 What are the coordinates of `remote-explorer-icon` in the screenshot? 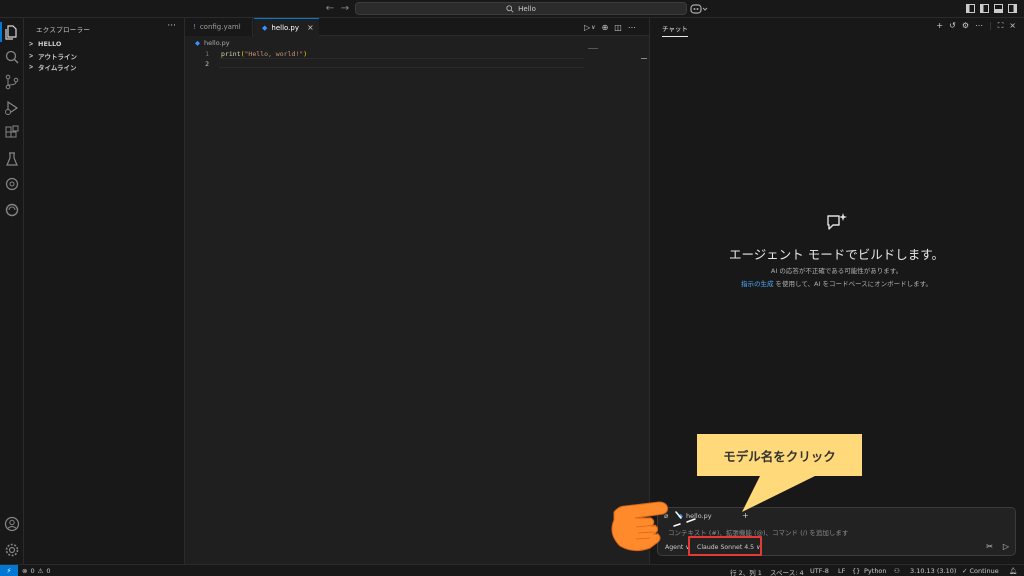 It's located at (12, 184).